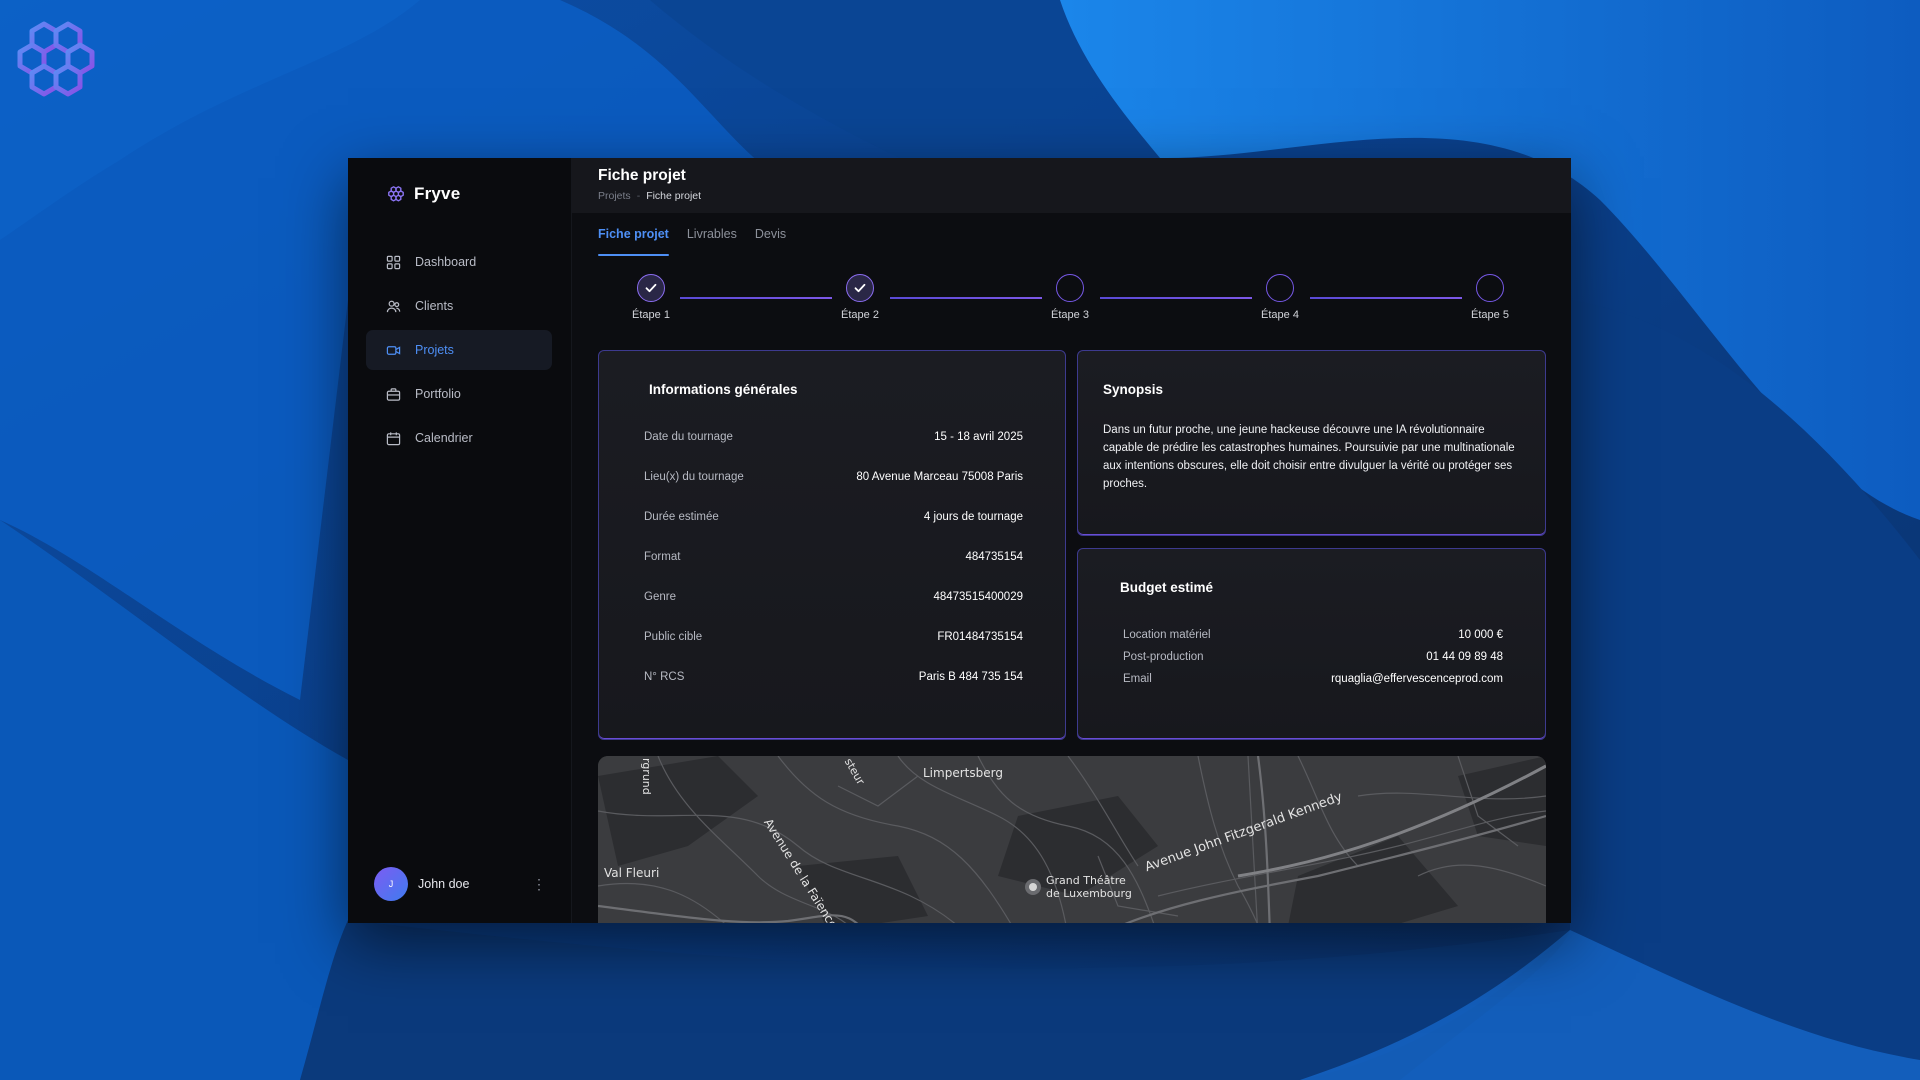  Describe the element at coordinates (681, 517) in the screenshot. I see `info-label: Durée estimée` at that location.